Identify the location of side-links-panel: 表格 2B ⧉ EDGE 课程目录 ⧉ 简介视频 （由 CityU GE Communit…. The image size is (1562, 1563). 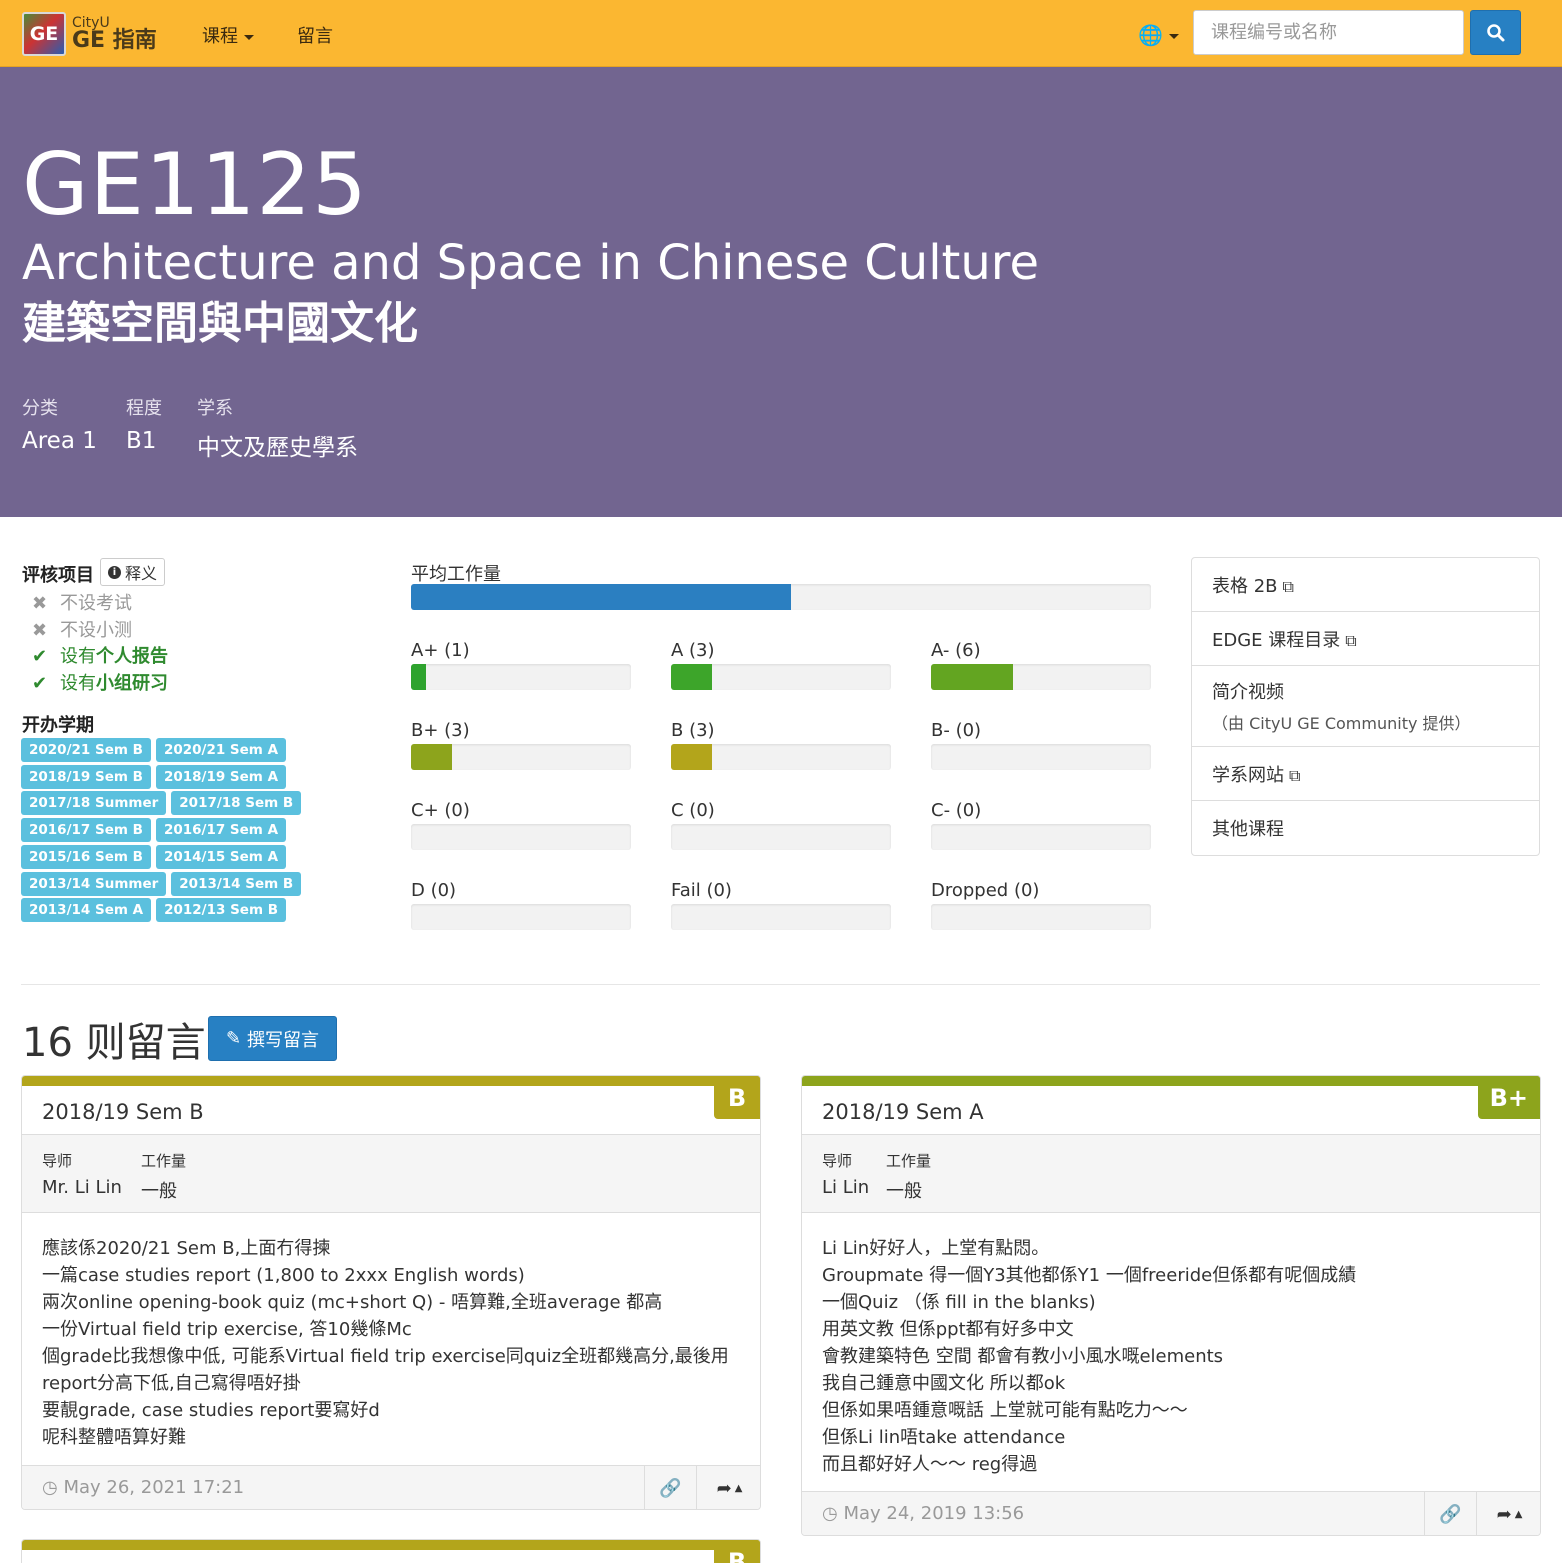
(1365, 706).